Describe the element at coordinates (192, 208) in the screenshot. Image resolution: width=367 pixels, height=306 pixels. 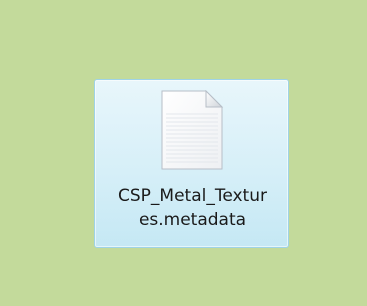
I see `file-name-label: CSP_Metal_Textur es.metadata` at that location.